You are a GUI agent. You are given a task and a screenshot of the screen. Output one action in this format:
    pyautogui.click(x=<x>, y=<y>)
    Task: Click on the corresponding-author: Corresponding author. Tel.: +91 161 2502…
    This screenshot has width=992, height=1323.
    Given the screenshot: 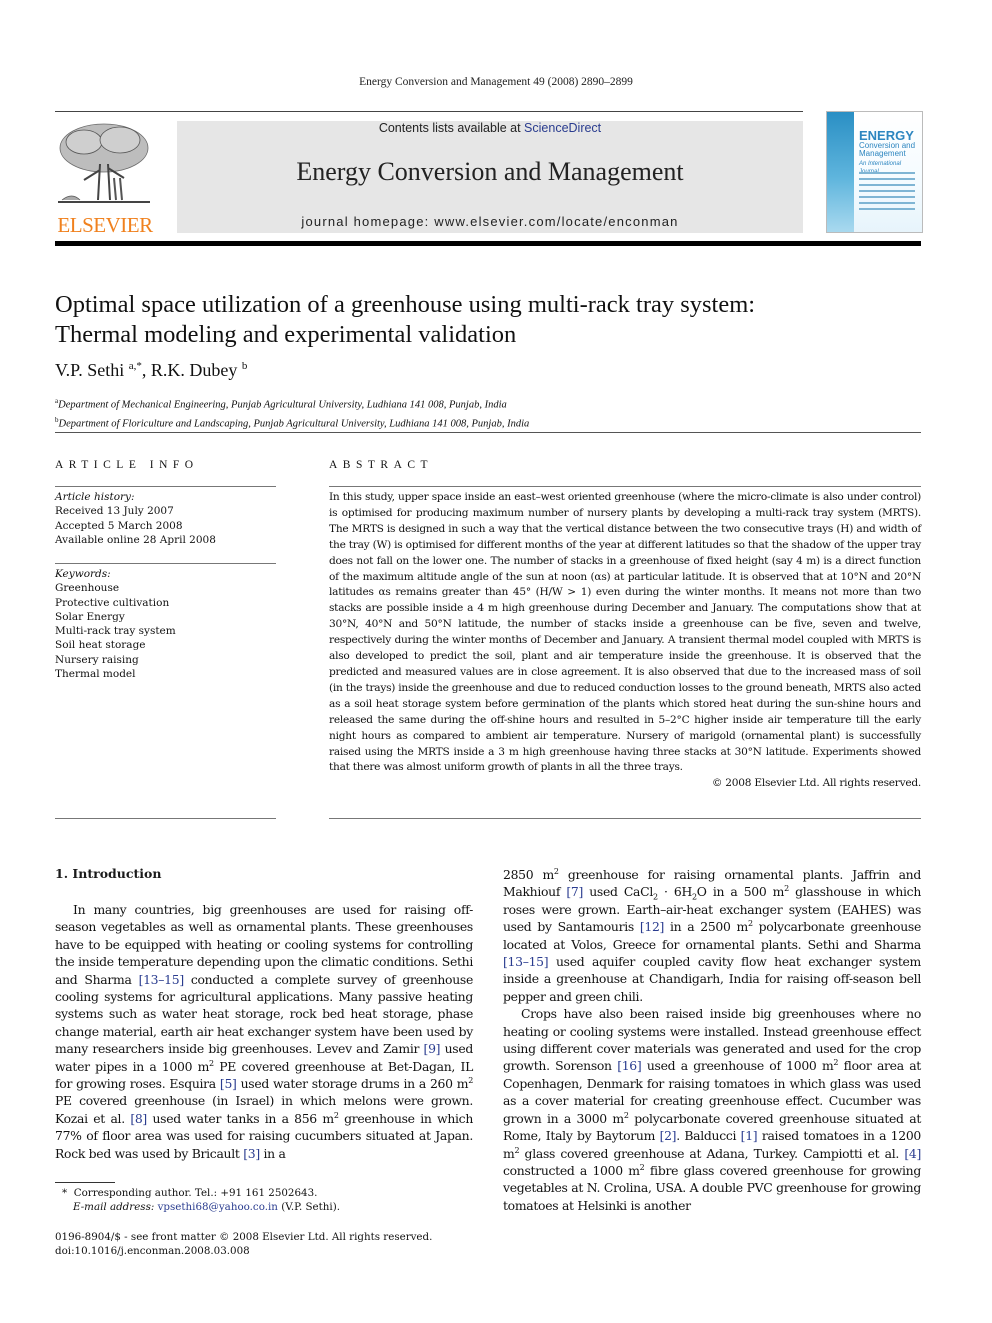 What is the action you would take?
    pyautogui.click(x=195, y=1193)
    